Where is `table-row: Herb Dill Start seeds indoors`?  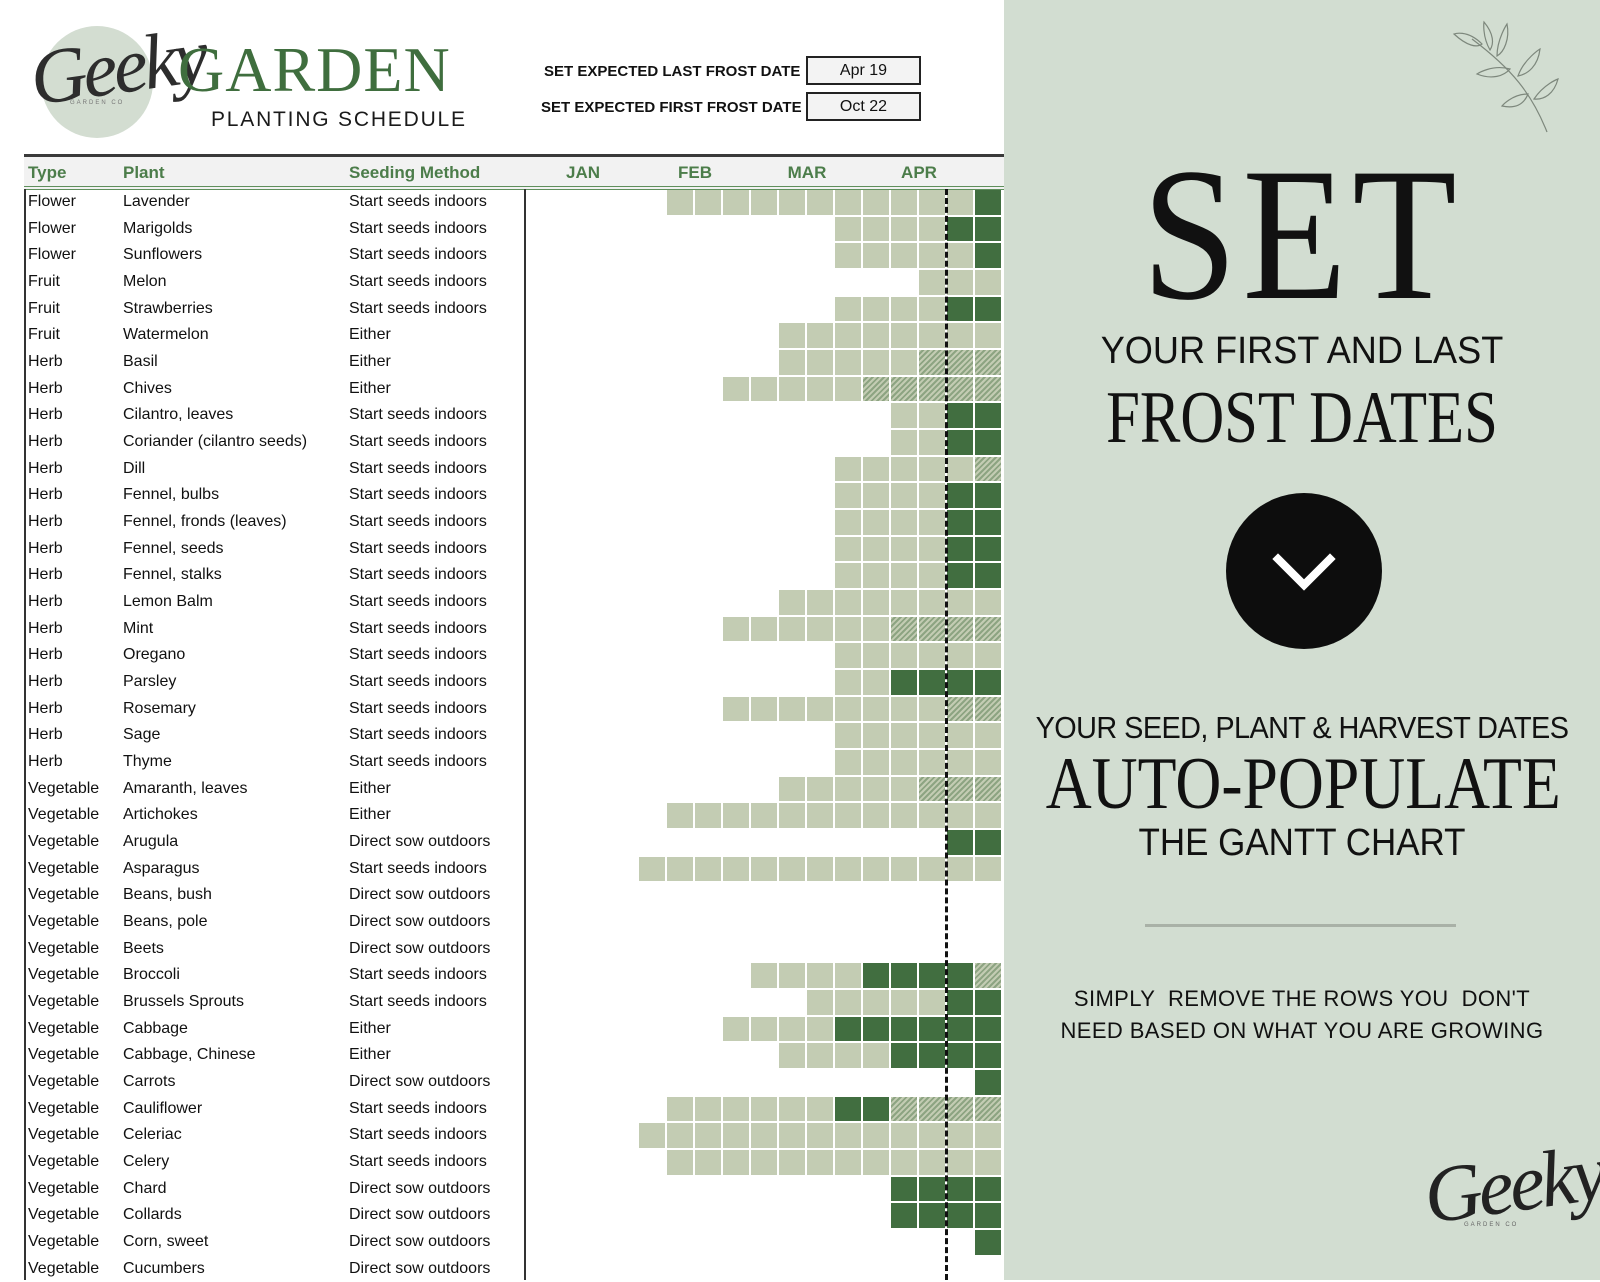
table-row: Herb Dill Start seeds indoors is located at coordinates (273, 469).